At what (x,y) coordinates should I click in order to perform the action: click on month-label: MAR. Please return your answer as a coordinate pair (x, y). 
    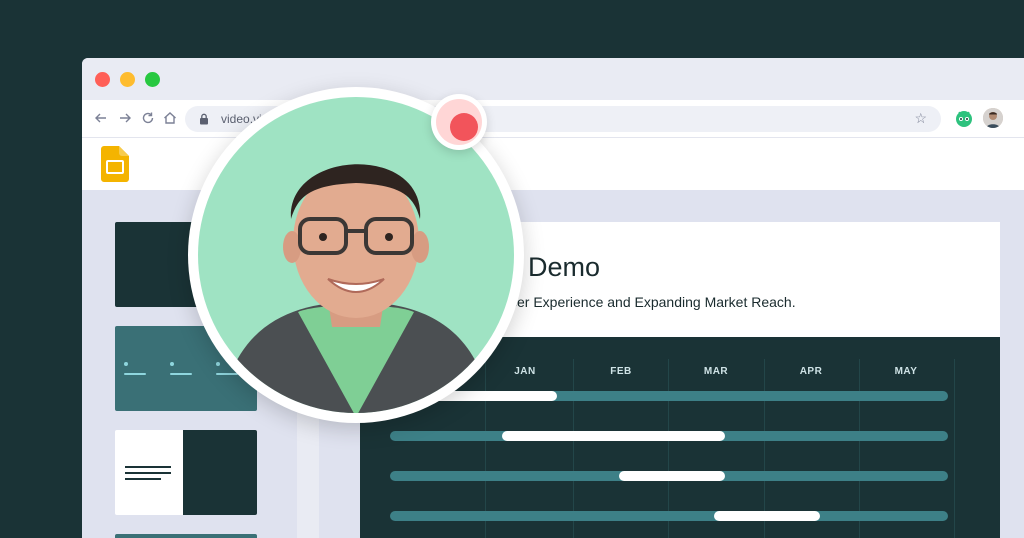
    Looking at the image, I should click on (716, 371).